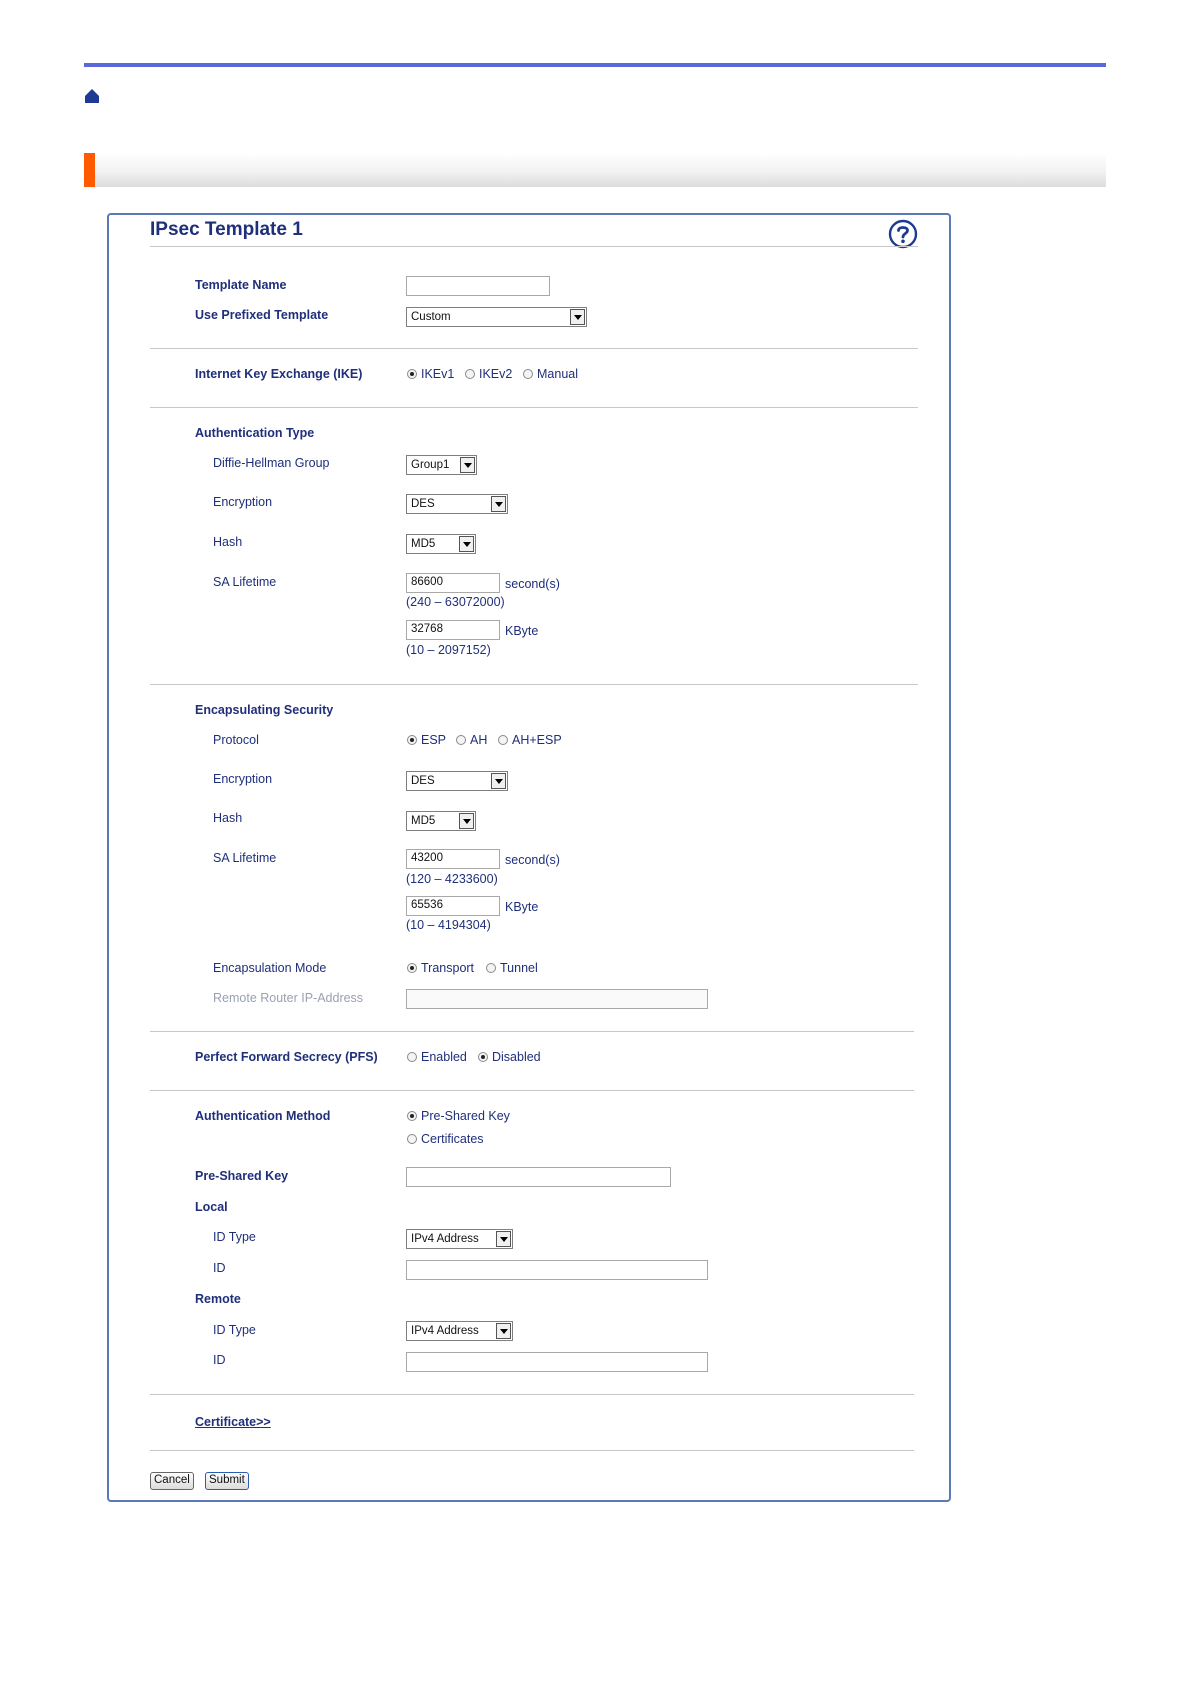 The width and height of the screenshot is (1192, 1685). What do you see at coordinates (519, 968) in the screenshot?
I see `mode-tunnel-label: Tunnel` at bounding box center [519, 968].